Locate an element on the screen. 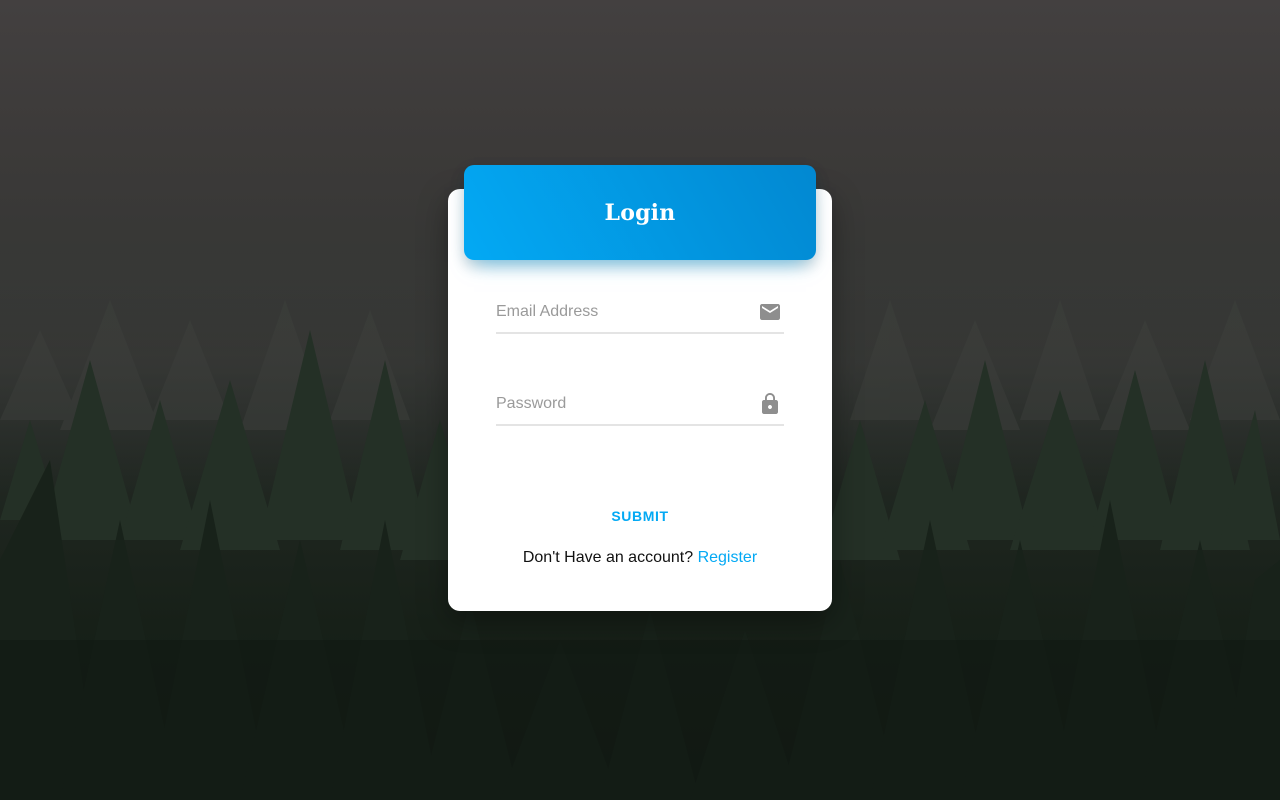 This screenshot has width=1280, height=800. password-field is located at coordinates (640, 406).